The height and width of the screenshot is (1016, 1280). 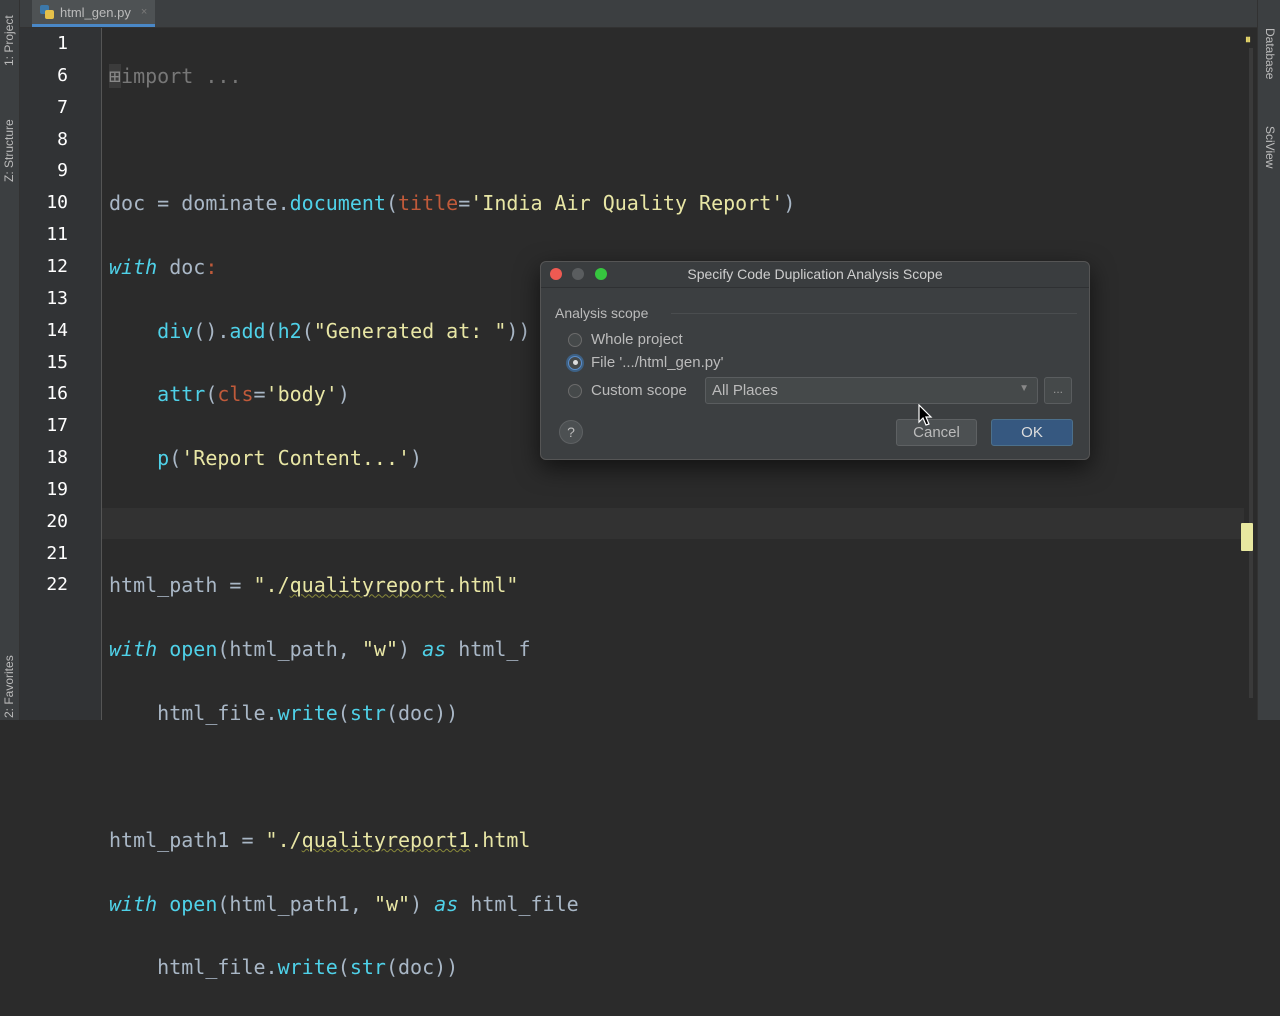 What do you see at coordinates (57, 553) in the screenshot?
I see `line-number: 21` at bounding box center [57, 553].